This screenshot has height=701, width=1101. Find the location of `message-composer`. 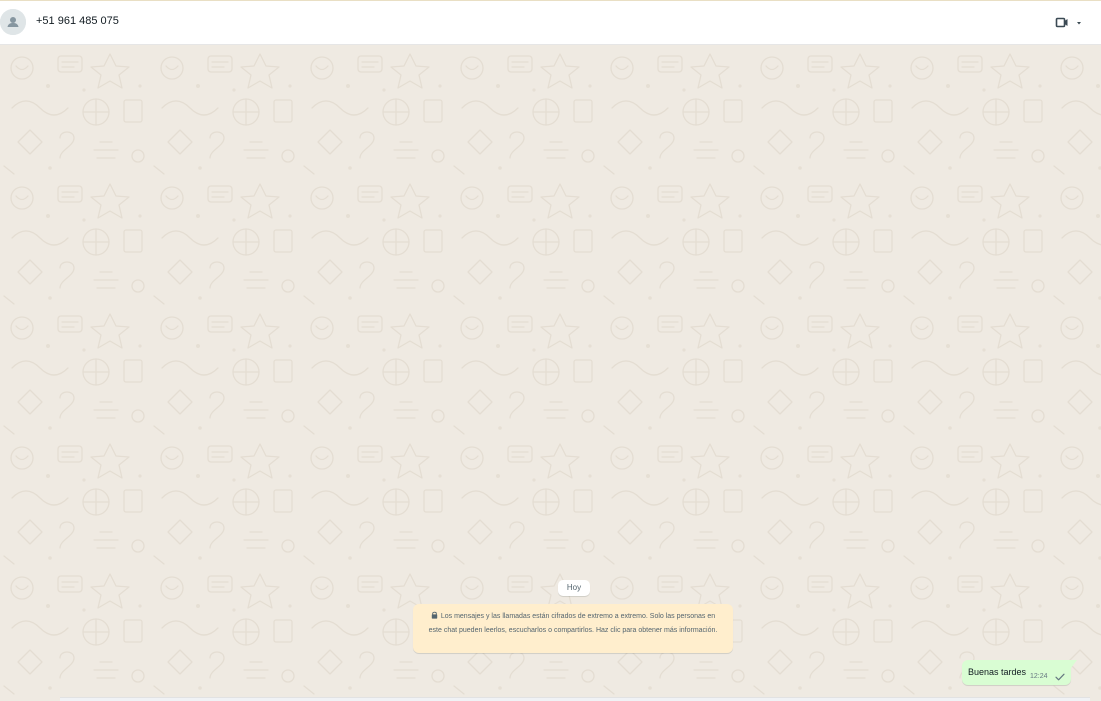

message-composer is located at coordinates (575, 699).